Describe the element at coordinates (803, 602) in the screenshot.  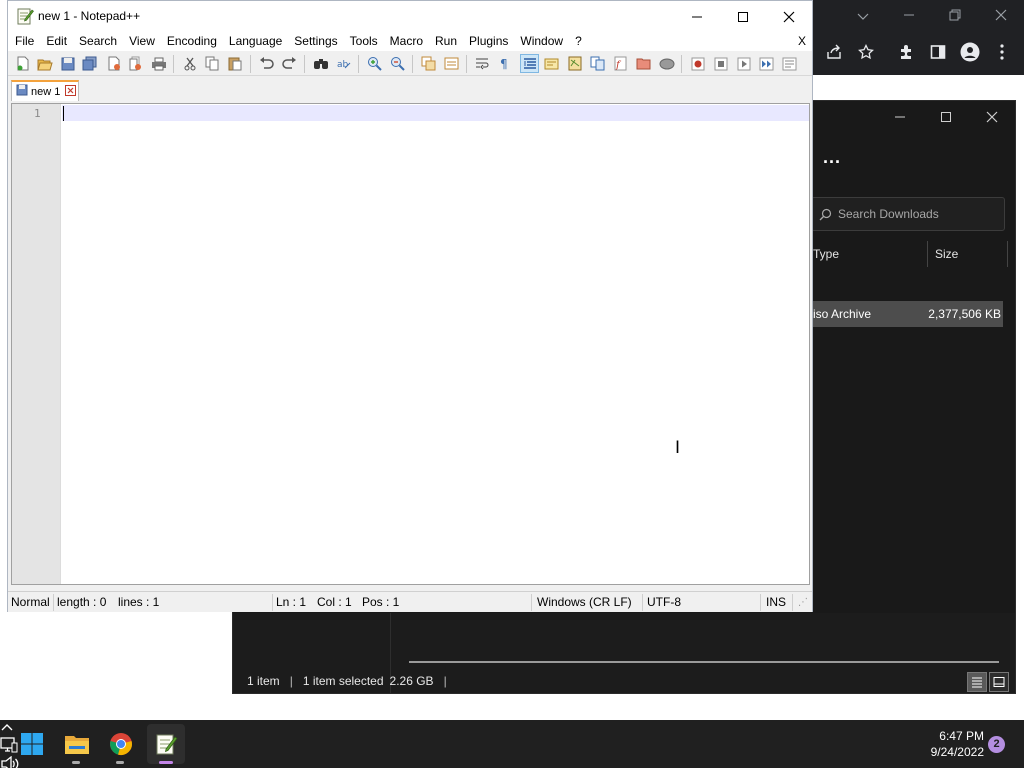
I see `resize-grip-icon: ⋰` at that location.